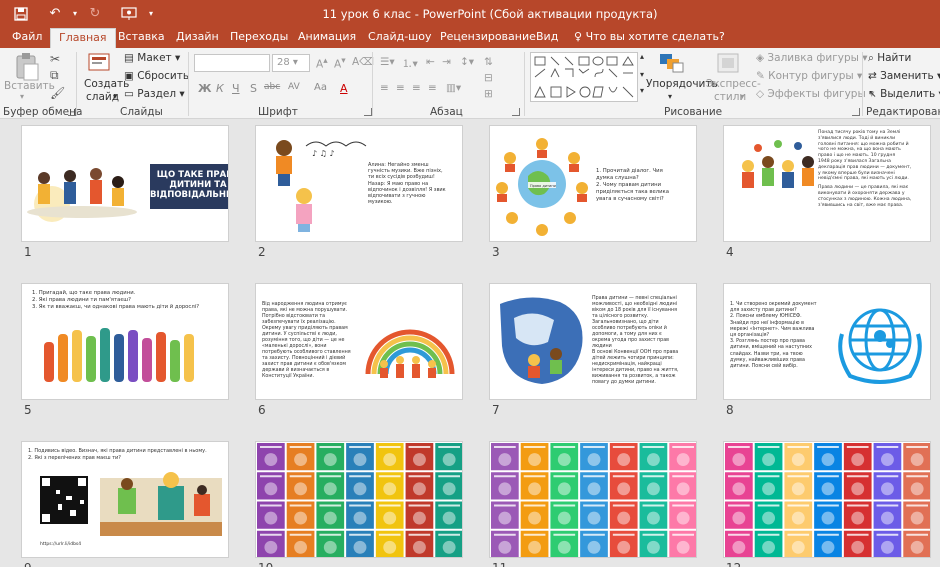  I want to click on align-center-icon: ≡, so click(400, 88).